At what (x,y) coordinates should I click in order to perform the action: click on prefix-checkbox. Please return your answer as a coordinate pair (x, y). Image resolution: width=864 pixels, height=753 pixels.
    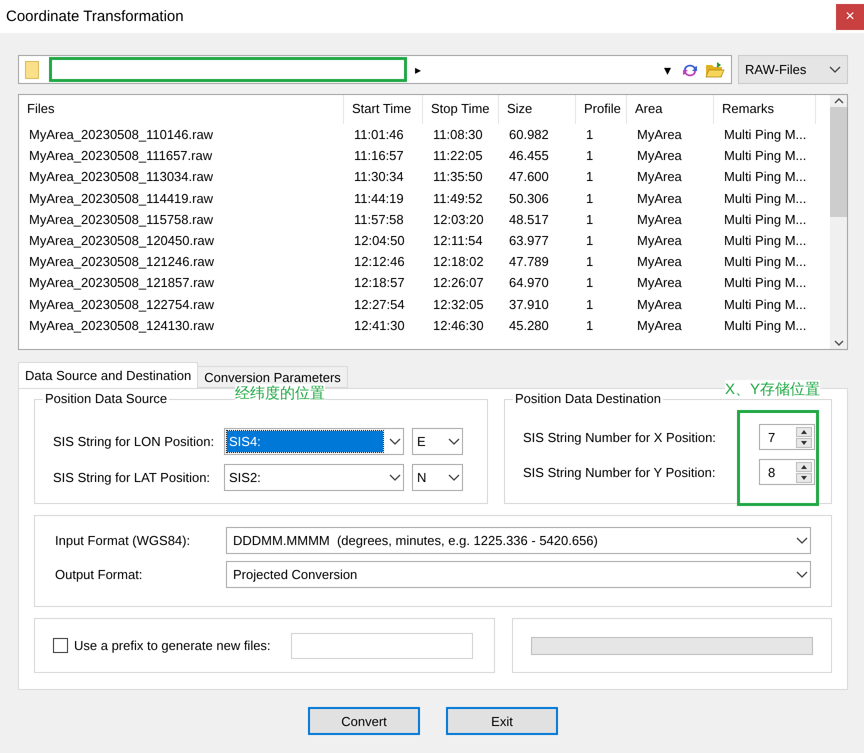
    Looking at the image, I should click on (60, 645).